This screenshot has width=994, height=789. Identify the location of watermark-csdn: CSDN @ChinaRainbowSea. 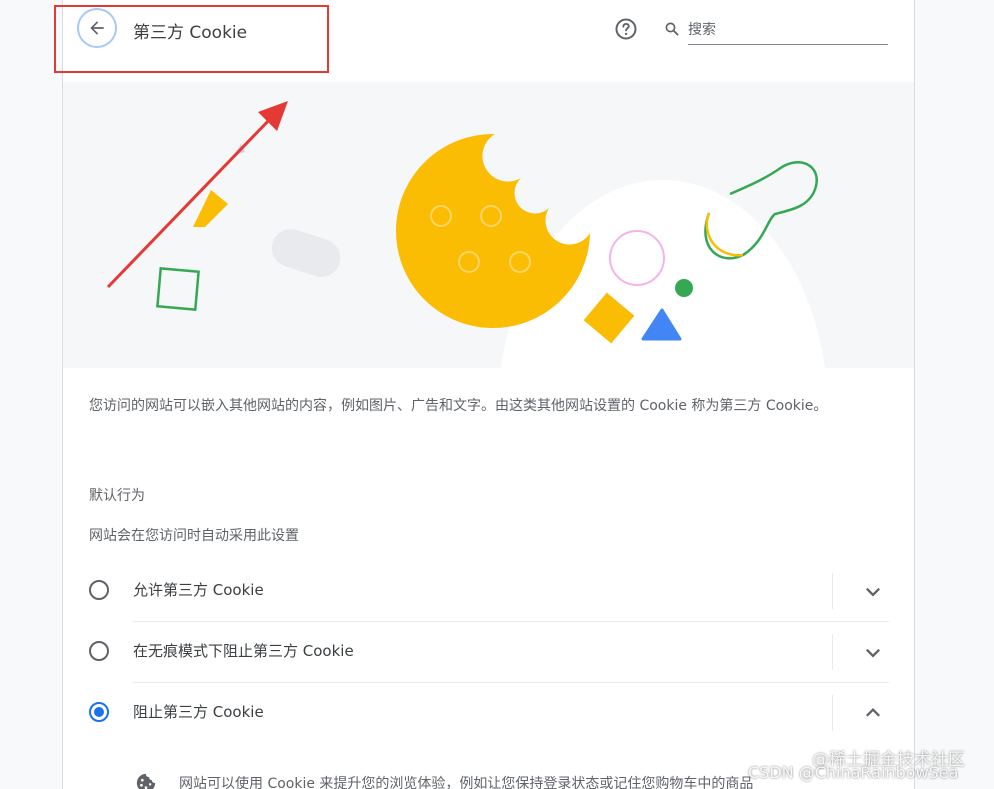
(853, 772).